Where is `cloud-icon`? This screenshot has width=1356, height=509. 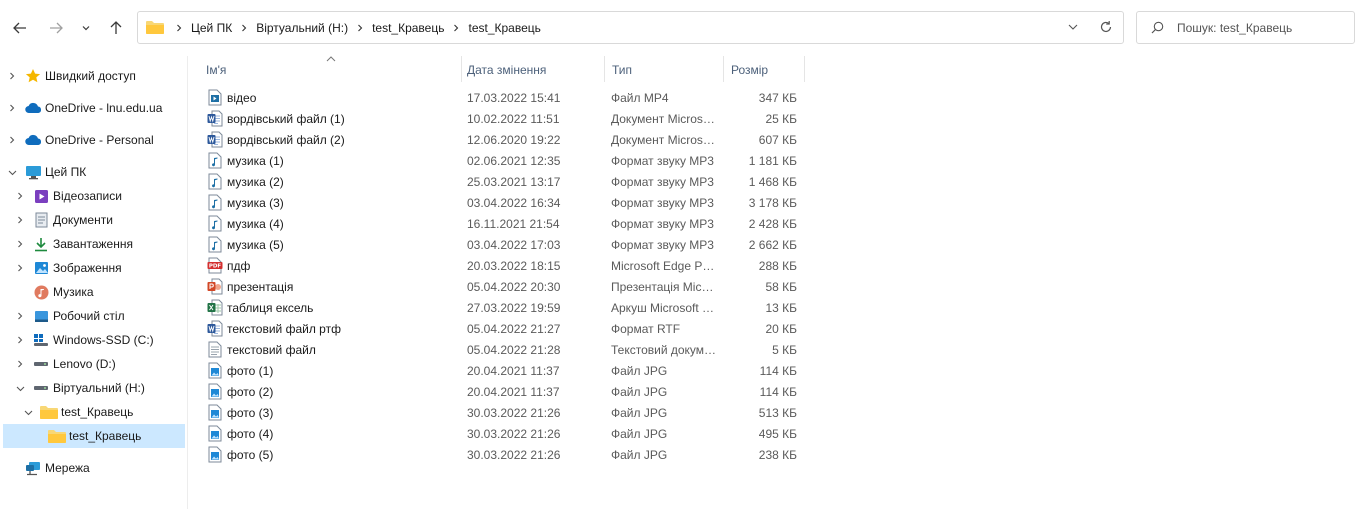 cloud-icon is located at coordinates (33, 108).